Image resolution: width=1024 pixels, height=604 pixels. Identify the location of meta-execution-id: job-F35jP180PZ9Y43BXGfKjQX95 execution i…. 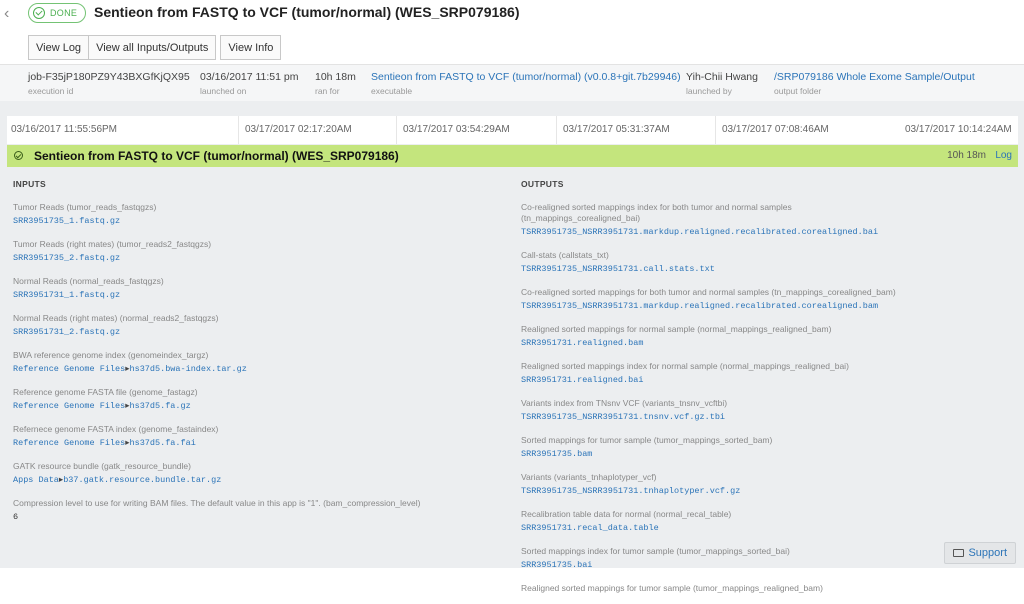
(109, 83).